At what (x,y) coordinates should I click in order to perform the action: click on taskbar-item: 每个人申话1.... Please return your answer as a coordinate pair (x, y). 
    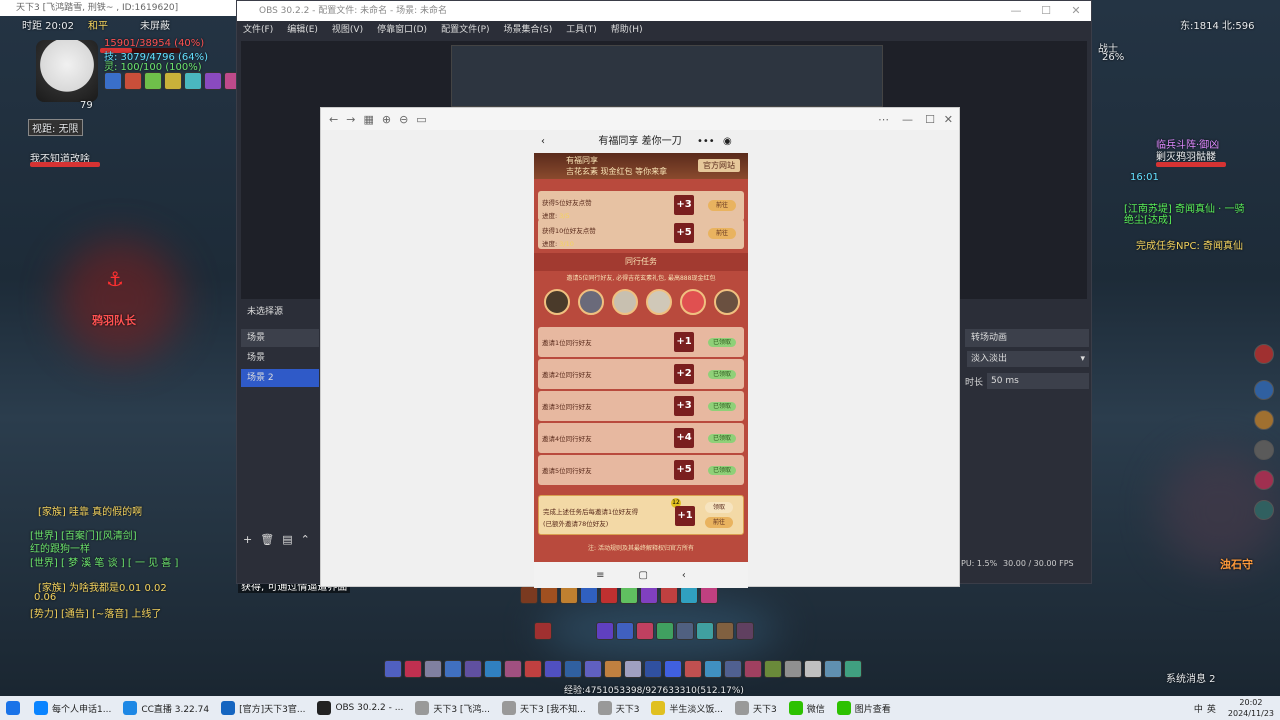
    Looking at the image, I should click on (72, 708).